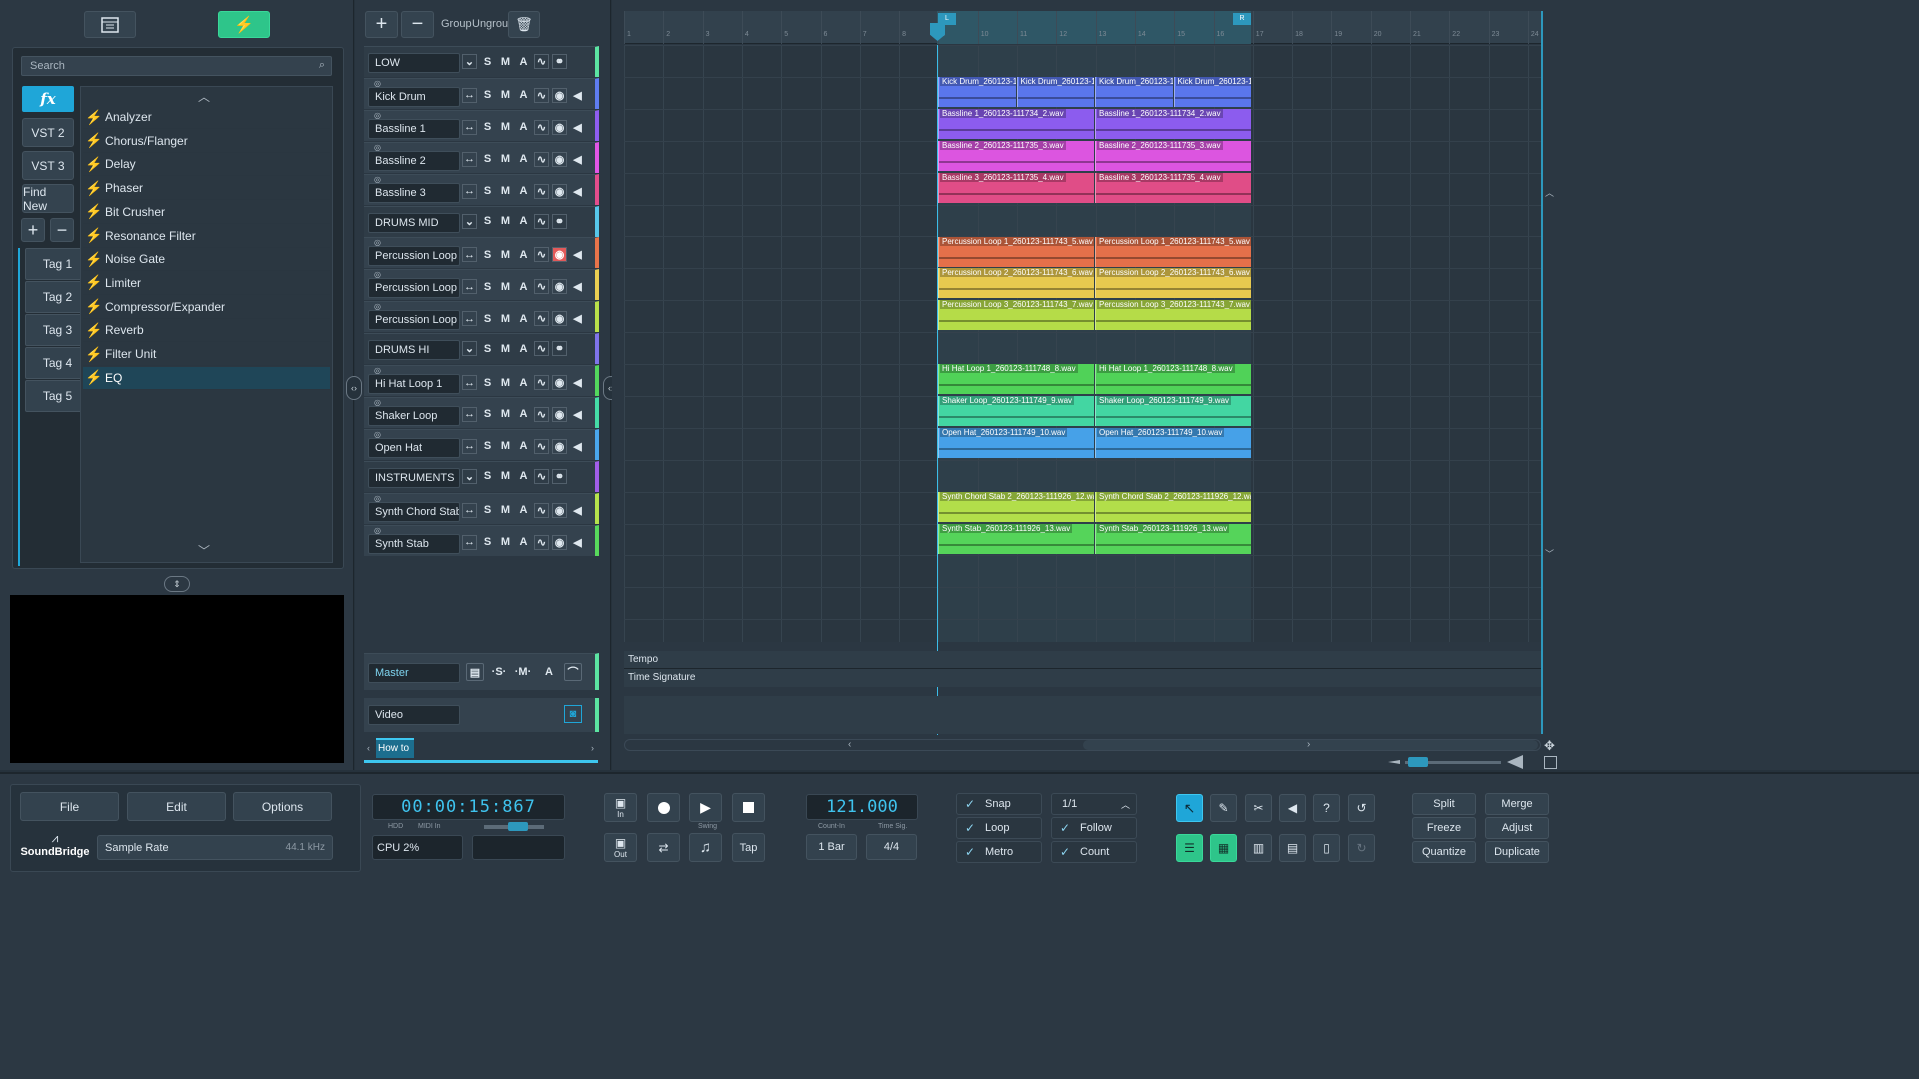 The image size is (1919, 1079). What do you see at coordinates (414, 447) in the screenshot?
I see `track-name: Open Hat` at bounding box center [414, 447].